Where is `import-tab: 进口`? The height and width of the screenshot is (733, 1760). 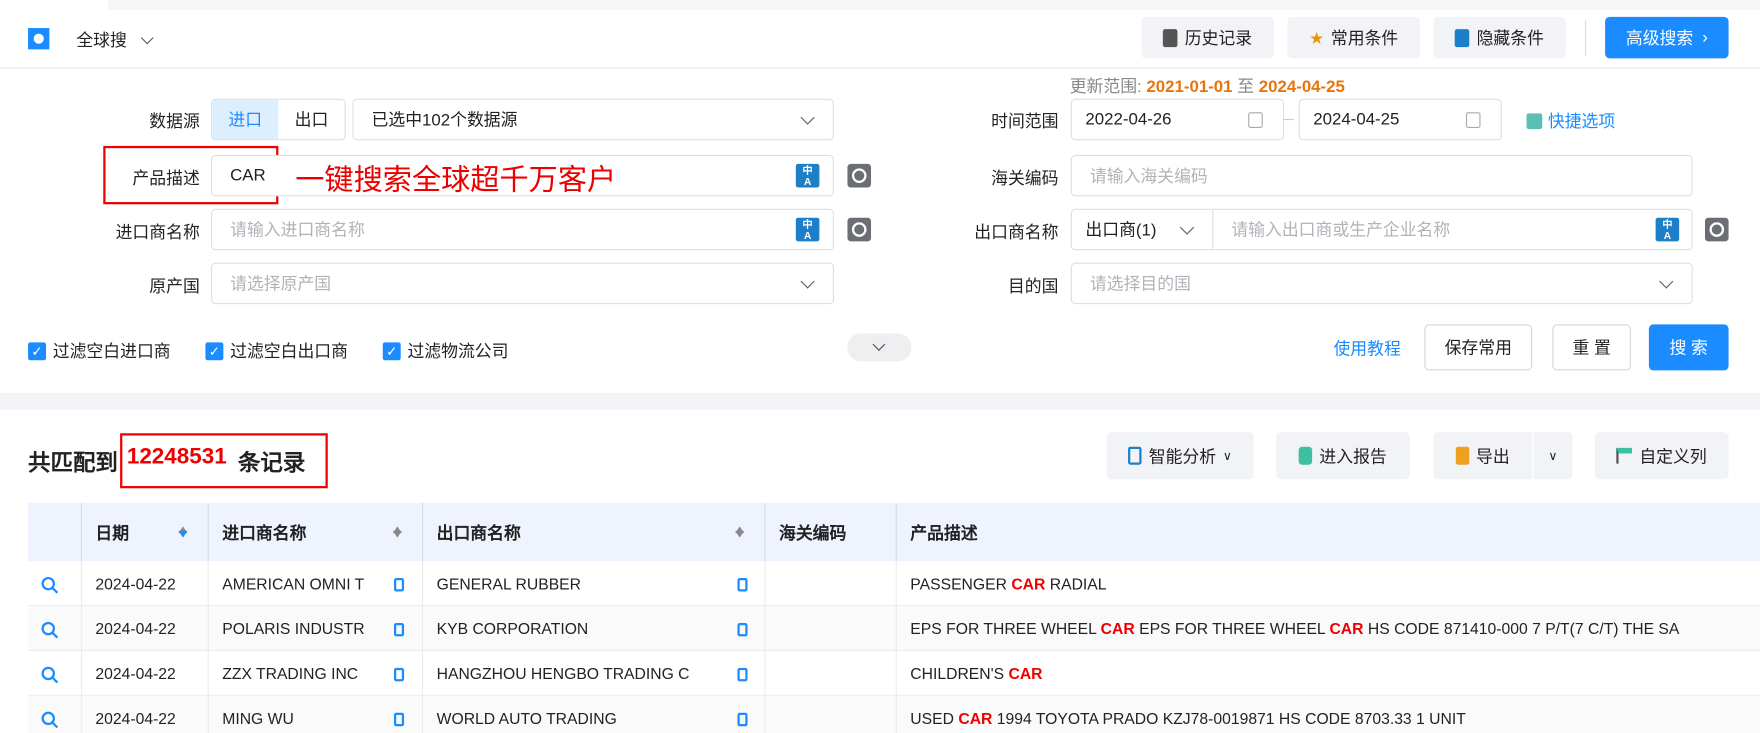
import-tab: 进口 is located at coordinates (245, 119).